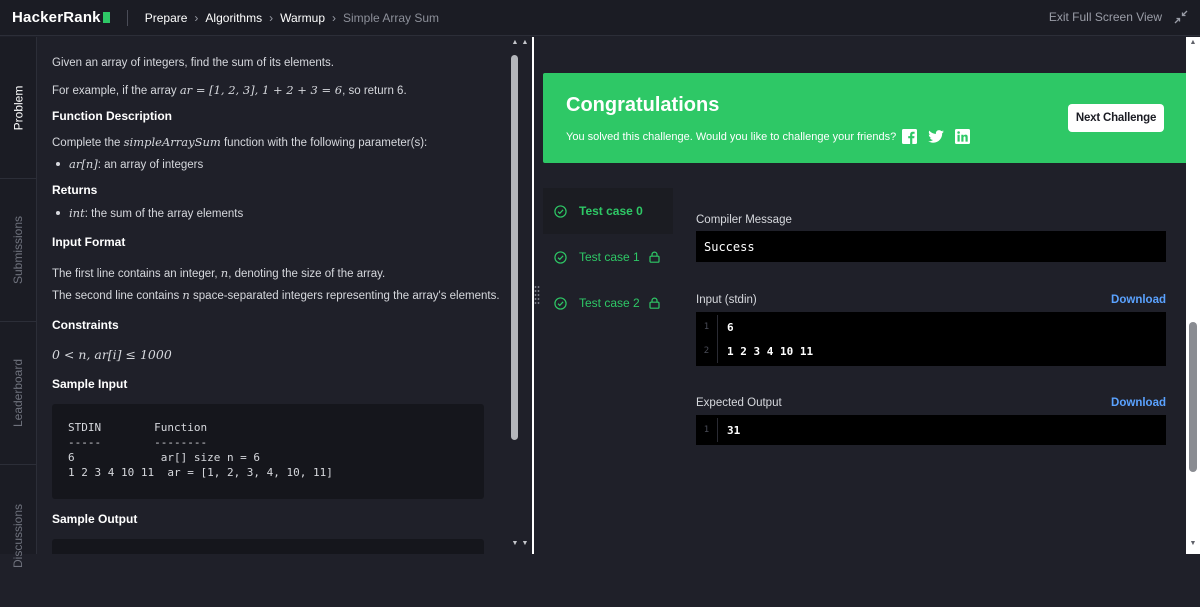  What do you see at coordinates (127, 164) in the screenshot?
I see `parameter-item: ar[n]: an array of integers` at bounding box center [127, 164].